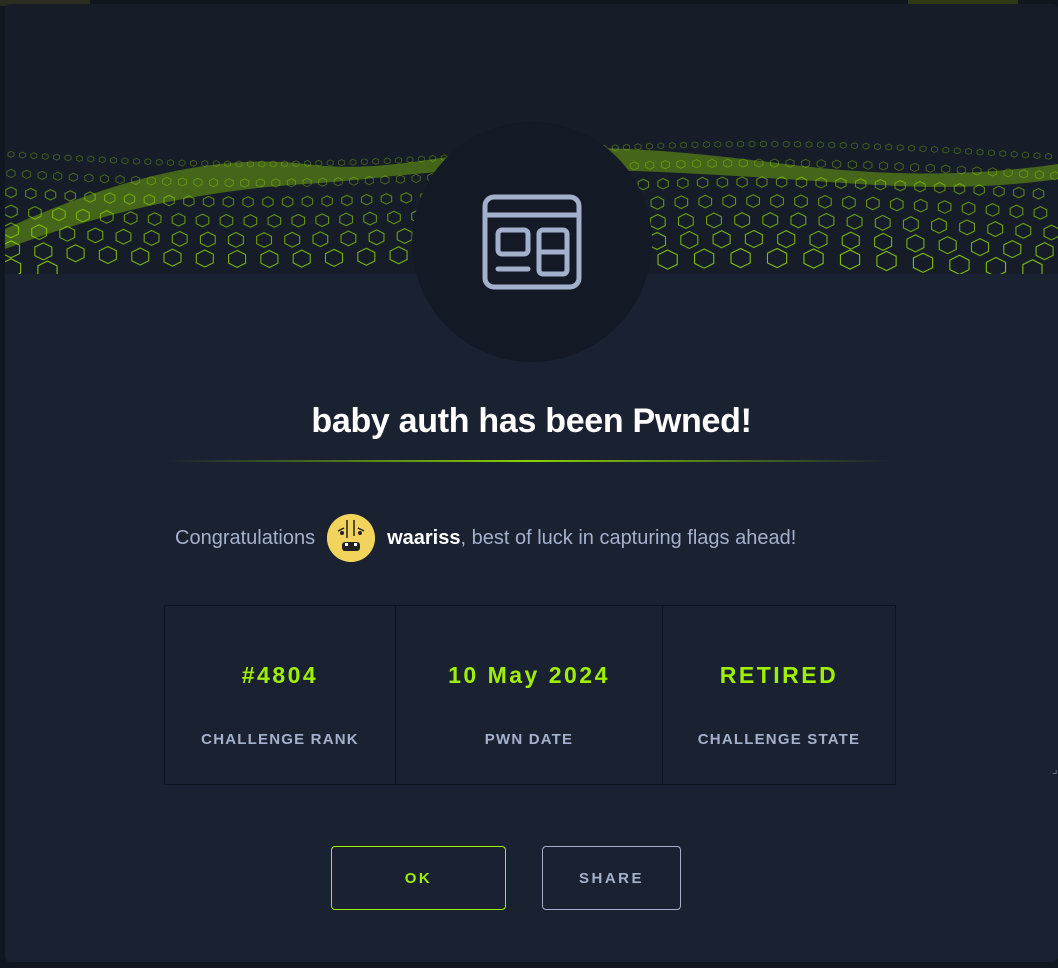 The height and width of the screenshot is (968, 1058). Describe the element at coordinates (351, 538) in the screenshot. I see `user-avatar` at that location.